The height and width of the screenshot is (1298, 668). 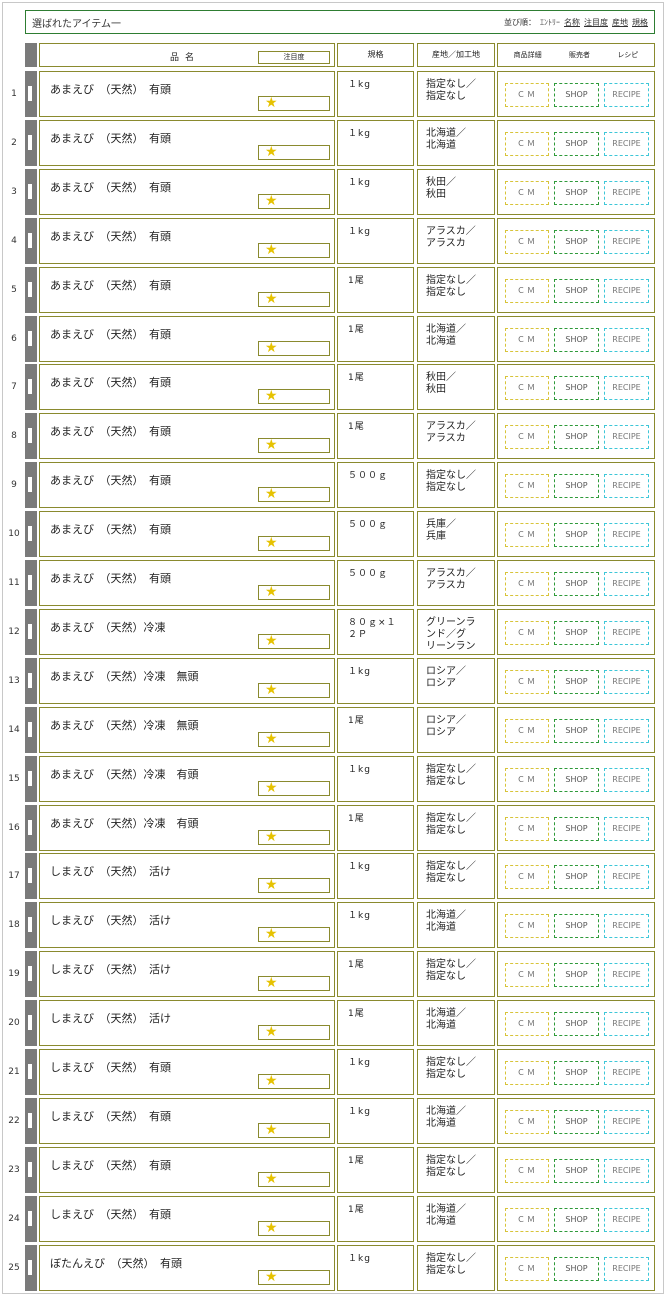 What do you see at coordinates (572, 22) in the screenshot?
I see `sort-by-name-link: 名称` at bounding box center [572, 22].